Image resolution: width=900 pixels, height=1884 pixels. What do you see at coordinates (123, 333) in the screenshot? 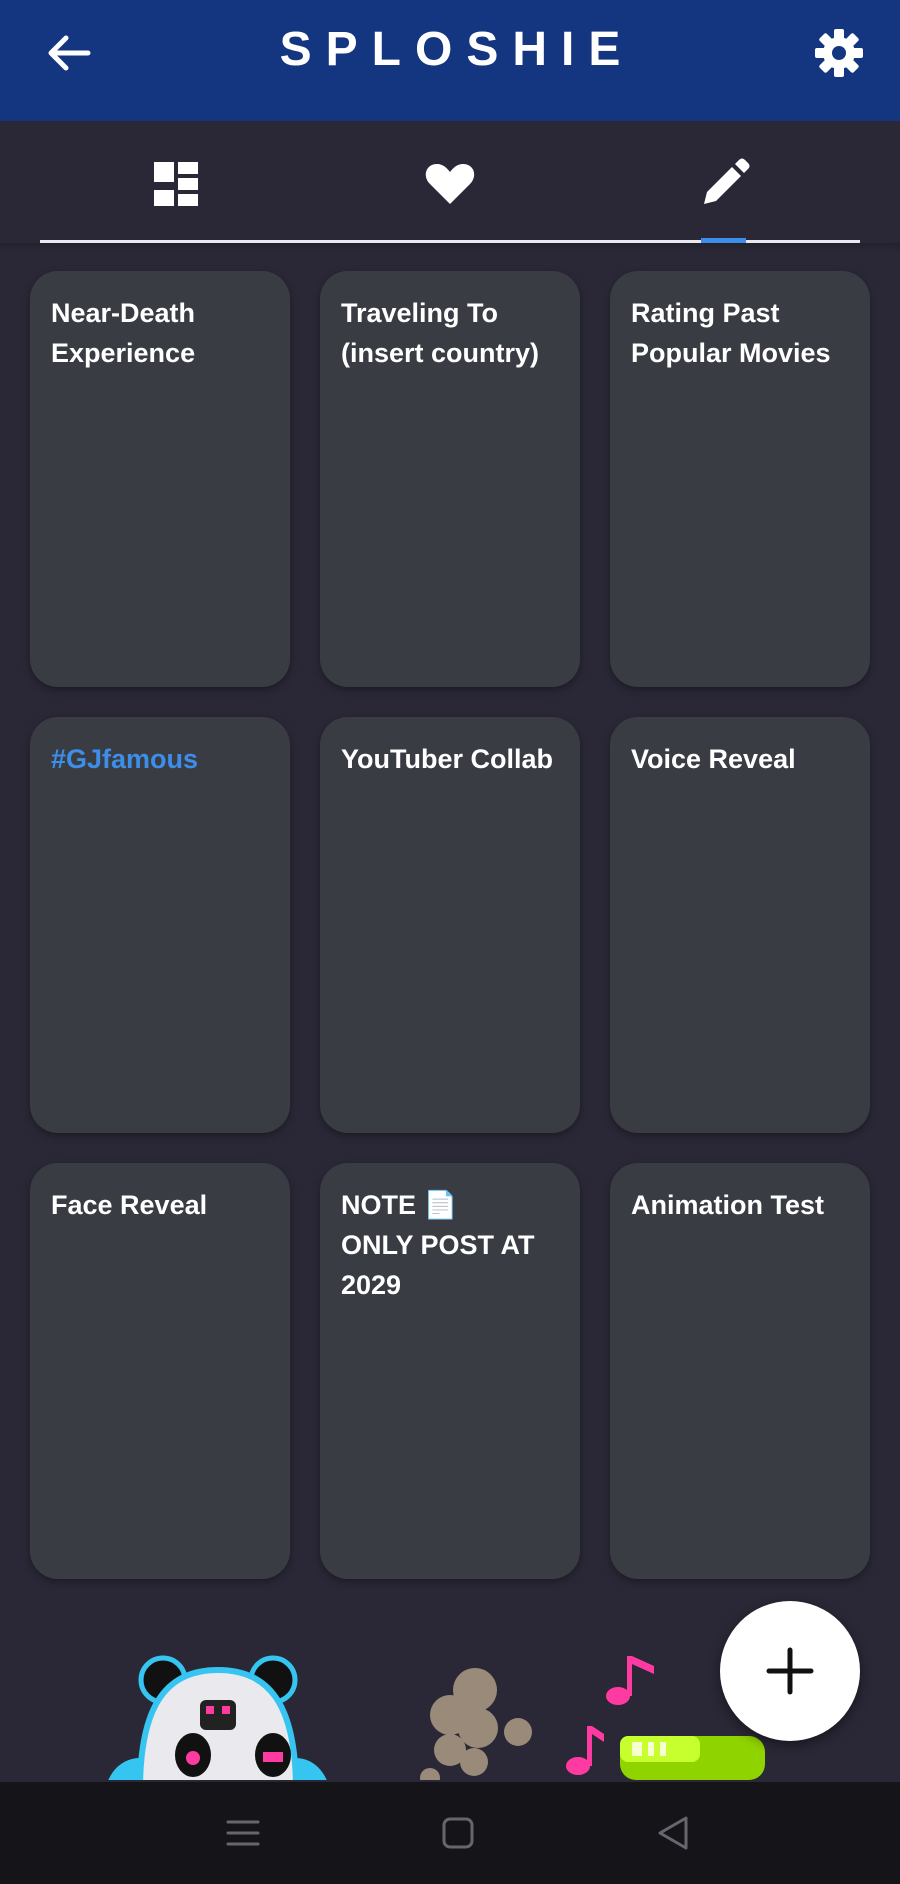
I see `draft-card-title: Near-Death Experience` at bounding box center [123, 333].